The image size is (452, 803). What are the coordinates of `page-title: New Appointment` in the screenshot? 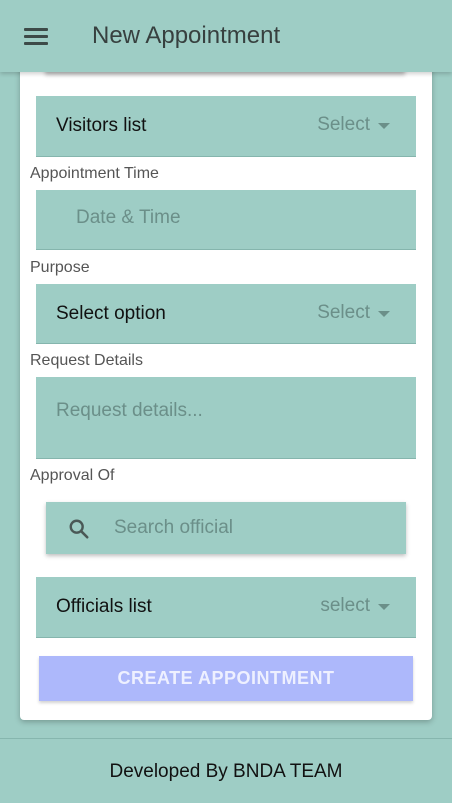 It's located at (186, 35).